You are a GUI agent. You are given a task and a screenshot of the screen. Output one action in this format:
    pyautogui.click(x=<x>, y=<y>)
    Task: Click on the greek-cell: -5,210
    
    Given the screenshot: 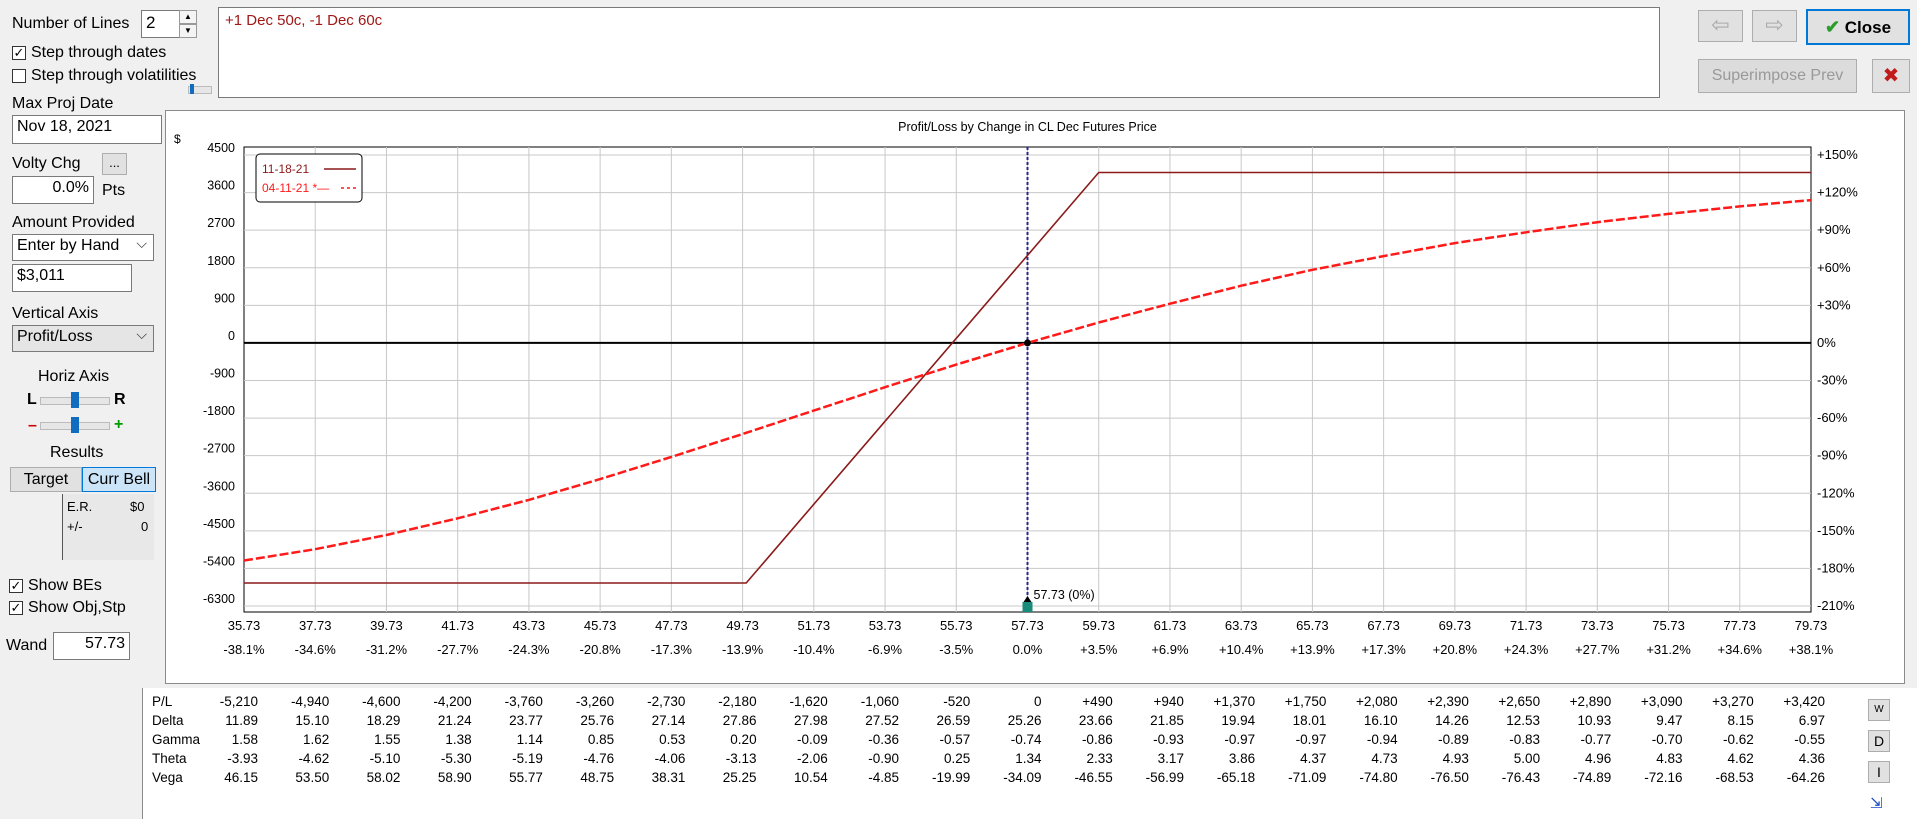 What is the action you would take?
    pyautogui.click(x=238, y=701)
    